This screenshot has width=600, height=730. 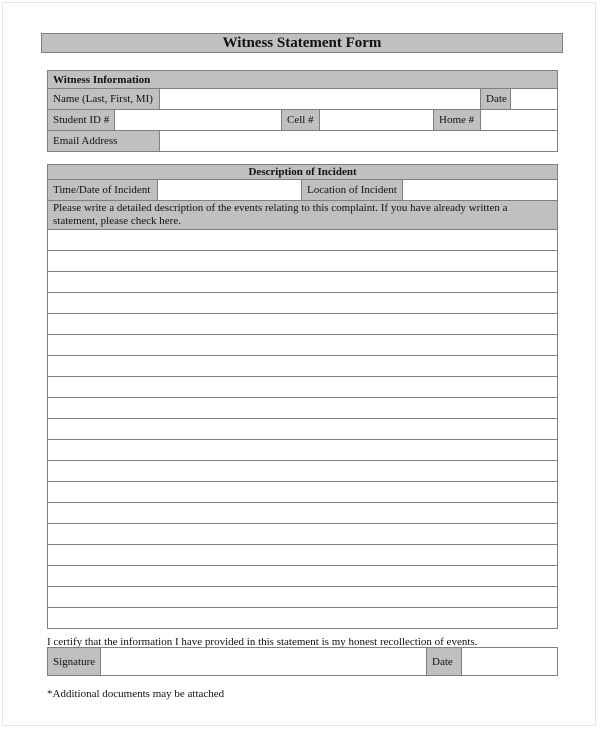 I want to click on student-id-field, so click(x=198, y=120).